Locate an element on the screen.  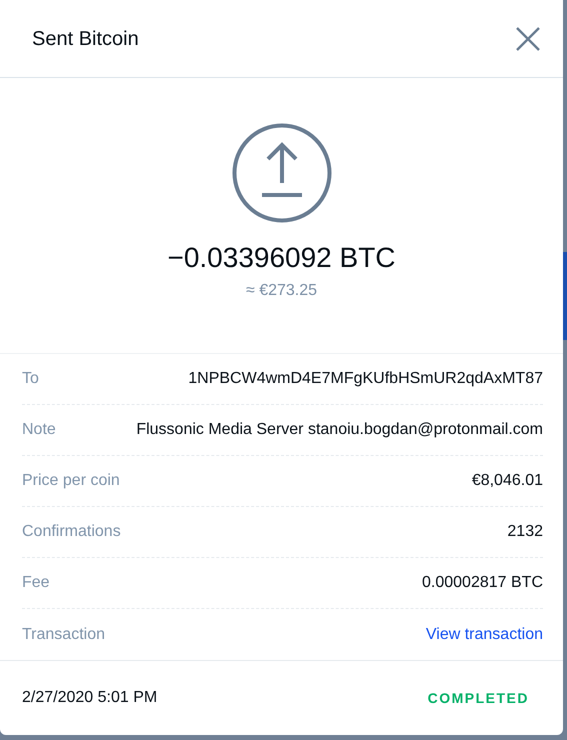
detail-label: Confirmations is located at coordinates (71, 532).